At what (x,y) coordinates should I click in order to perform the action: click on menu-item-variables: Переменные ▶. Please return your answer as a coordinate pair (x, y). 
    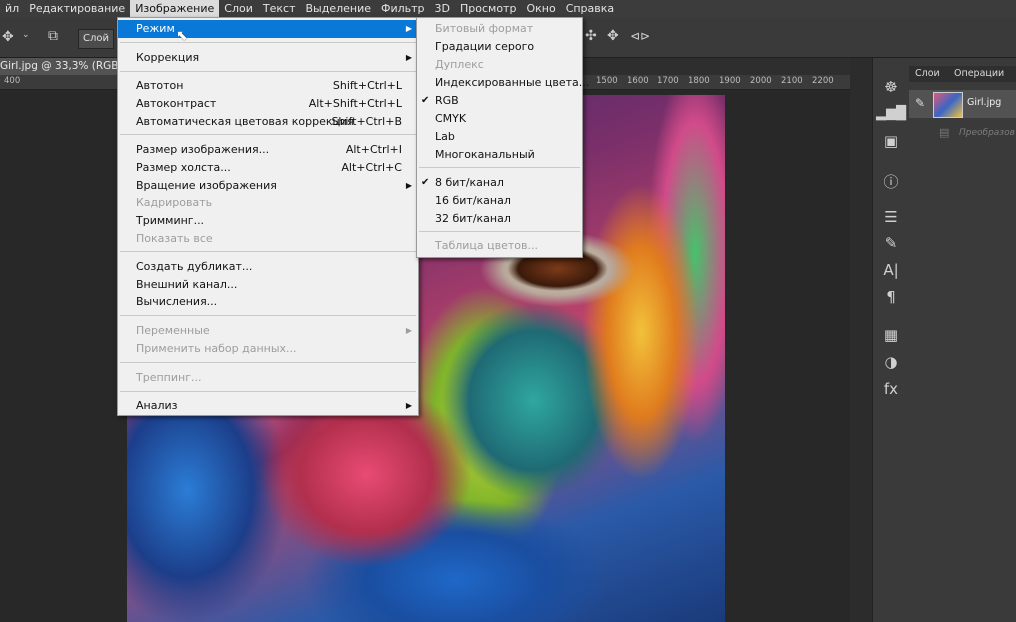
    Looking at the image, I should click on (268, 331).